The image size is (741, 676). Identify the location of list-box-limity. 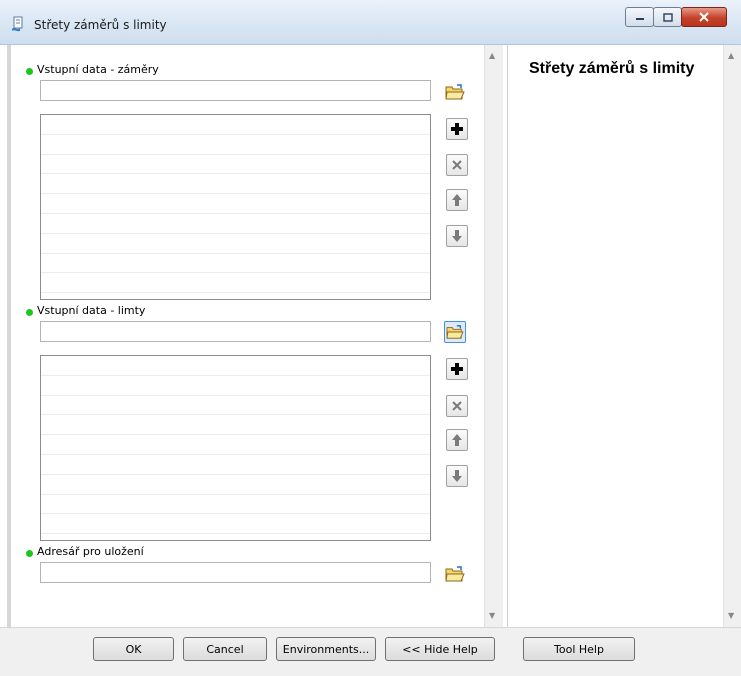
(235, 448).